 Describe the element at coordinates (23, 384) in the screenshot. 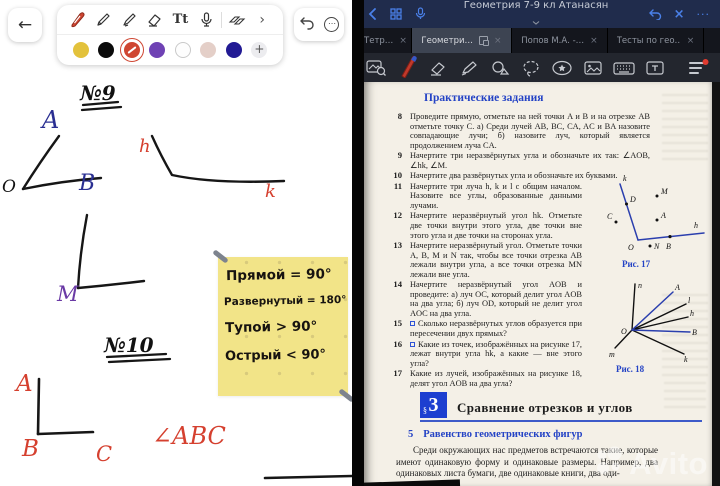

I see `angle3-label-a: A` at that location.